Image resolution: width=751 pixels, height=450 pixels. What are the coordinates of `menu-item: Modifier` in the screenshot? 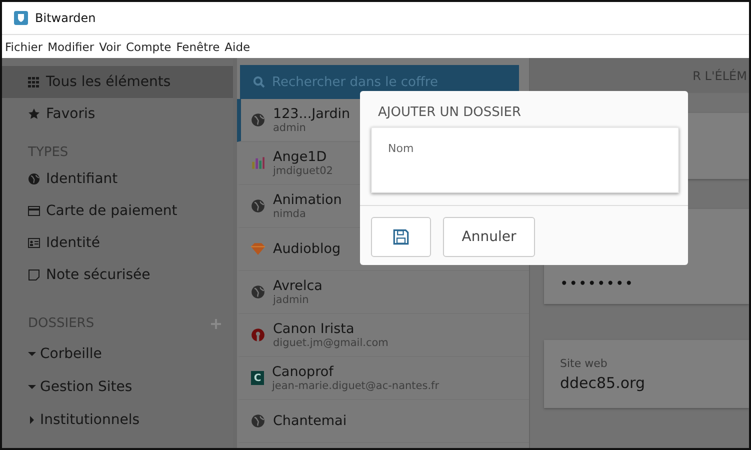 It's located at (71, 47).